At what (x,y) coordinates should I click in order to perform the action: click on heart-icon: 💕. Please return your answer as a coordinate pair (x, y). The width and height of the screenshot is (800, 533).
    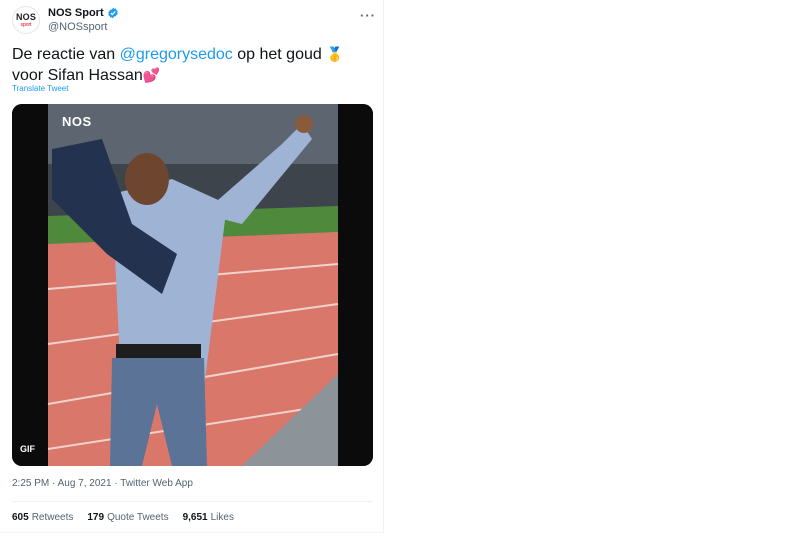
    Looking at the image, I should click on (151, 75).